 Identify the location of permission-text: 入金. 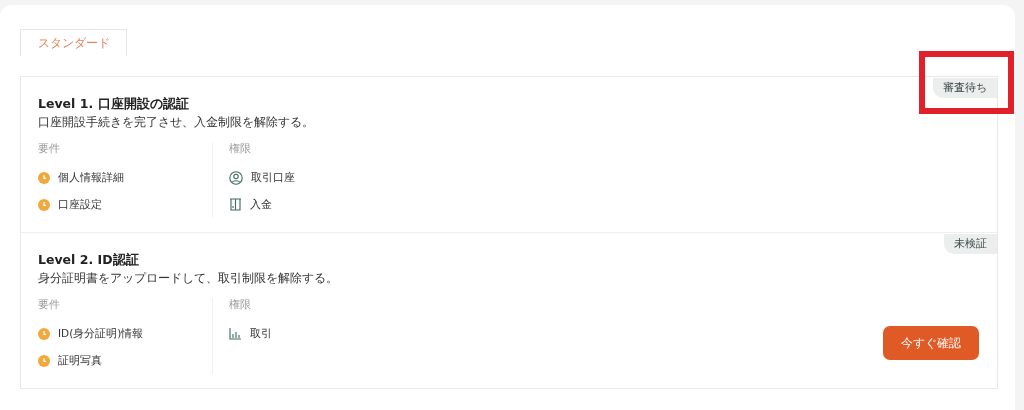
(261, 204).